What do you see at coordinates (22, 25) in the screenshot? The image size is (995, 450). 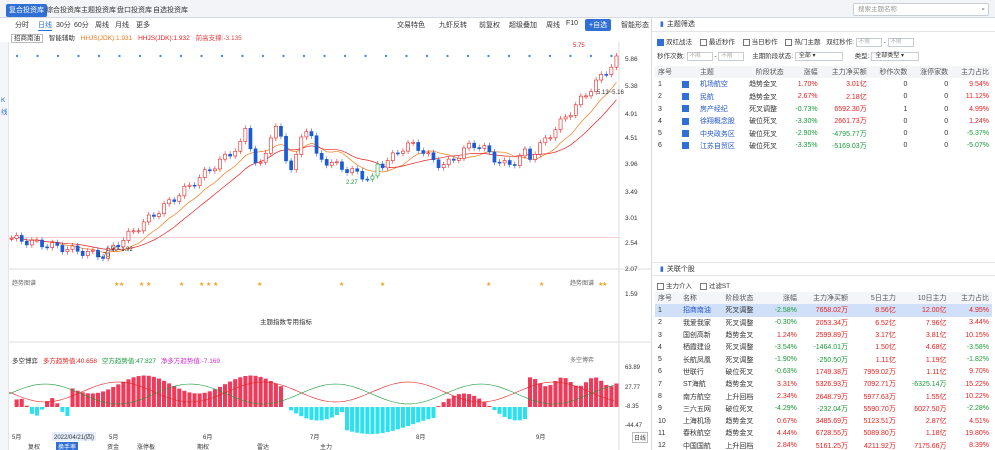 I see `period-tab: 分时` at bounding box center [22, 25].